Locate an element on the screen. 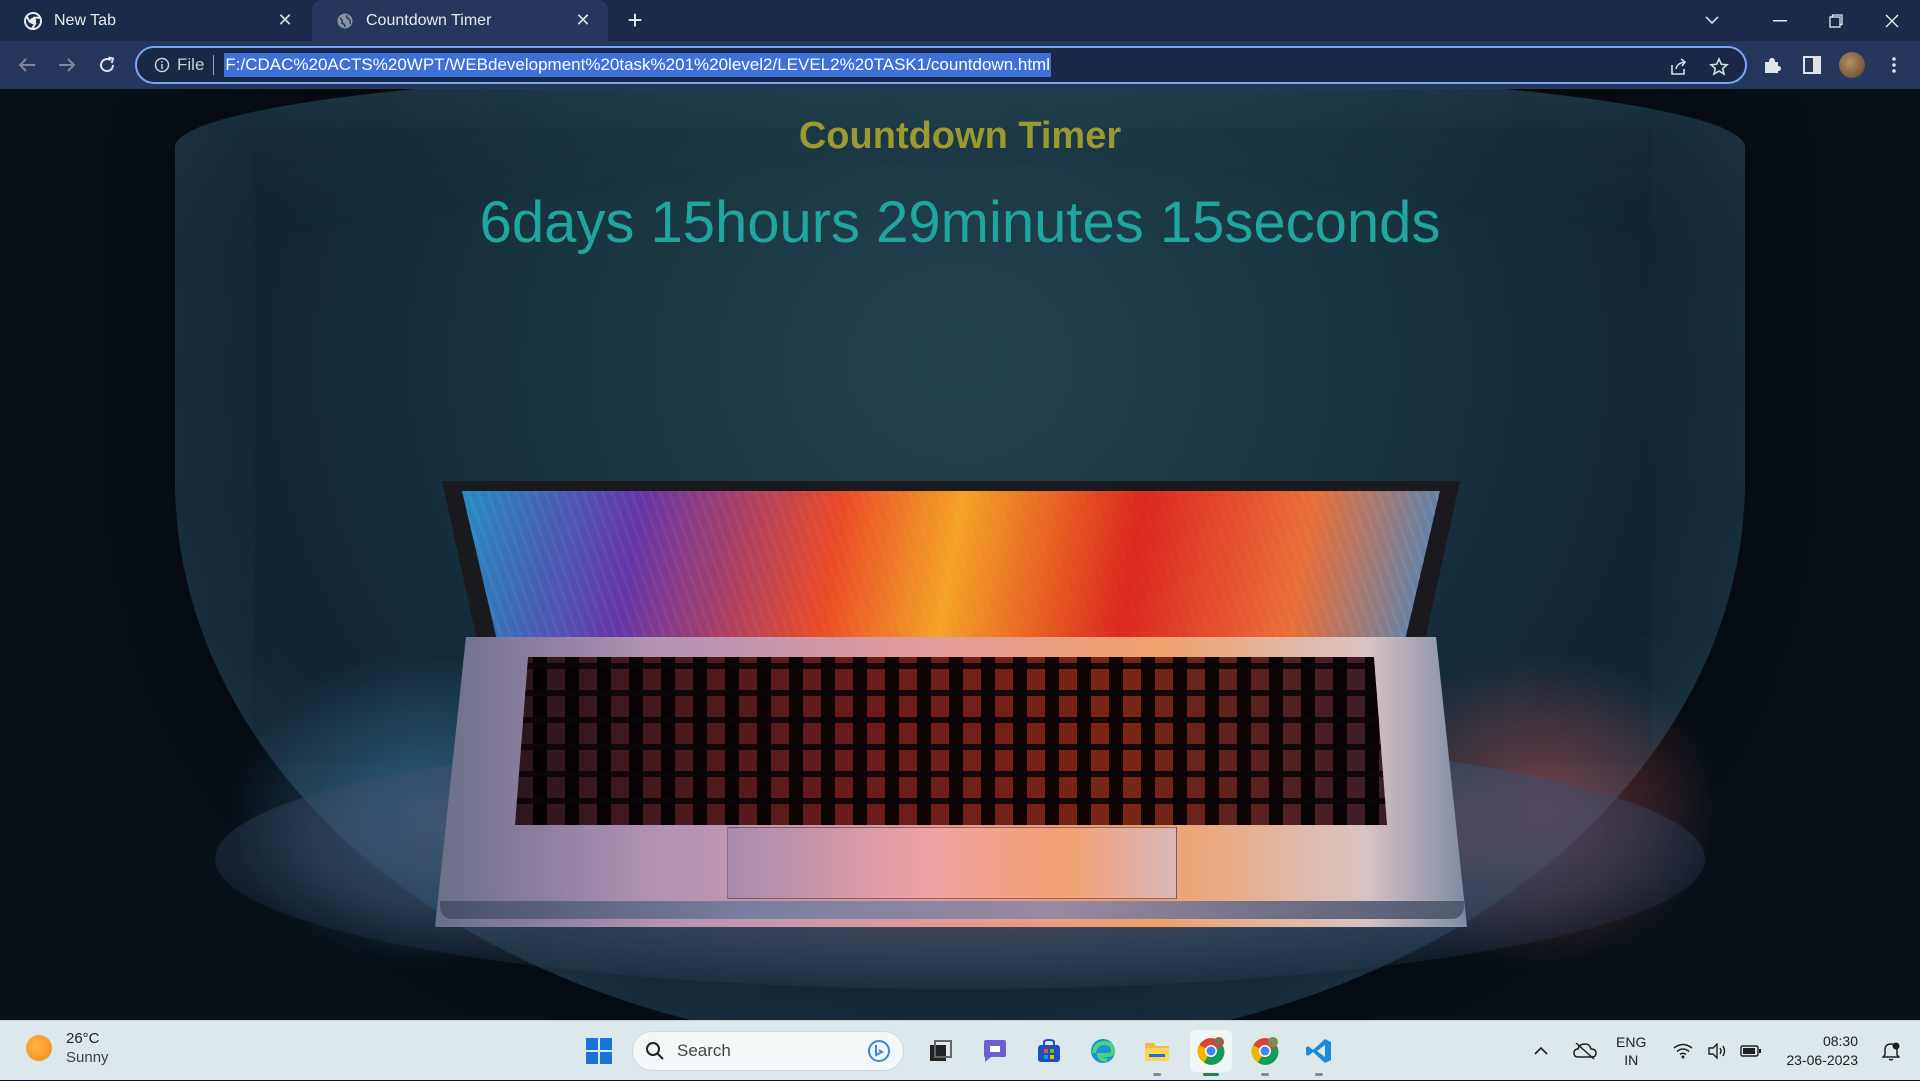 This screenshot has height=1081, width=1920. reload-icon is located at coordinates (107, 64).